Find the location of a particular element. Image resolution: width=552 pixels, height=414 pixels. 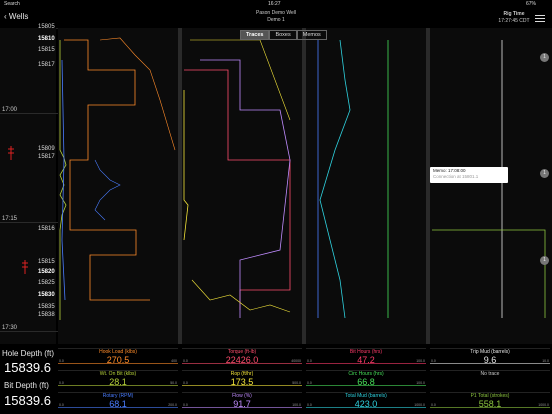

view-segmented-control: Traces Boxes Memos is located at coordinates (283, 35).